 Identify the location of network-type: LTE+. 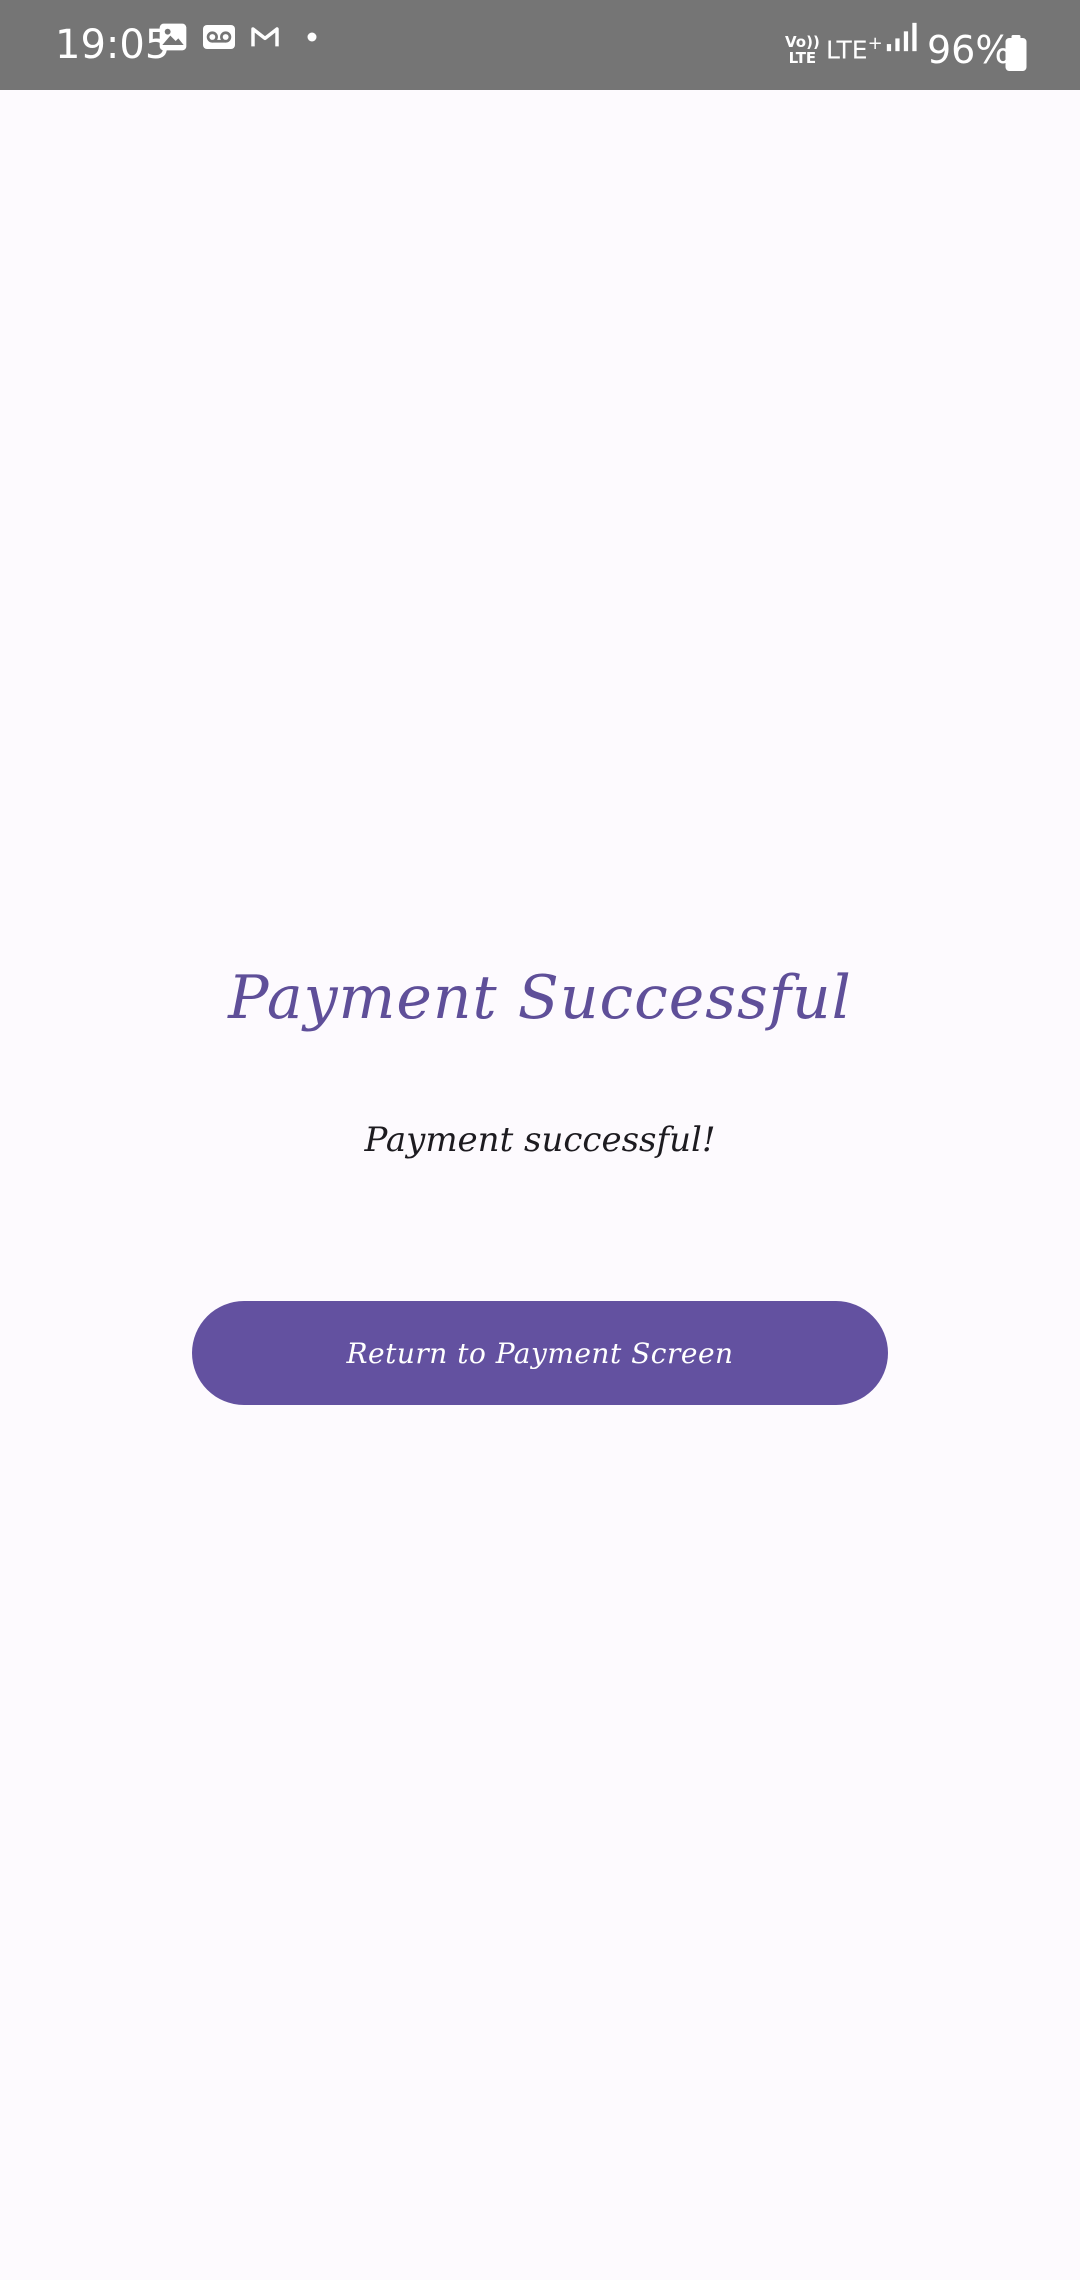
(854, 47).